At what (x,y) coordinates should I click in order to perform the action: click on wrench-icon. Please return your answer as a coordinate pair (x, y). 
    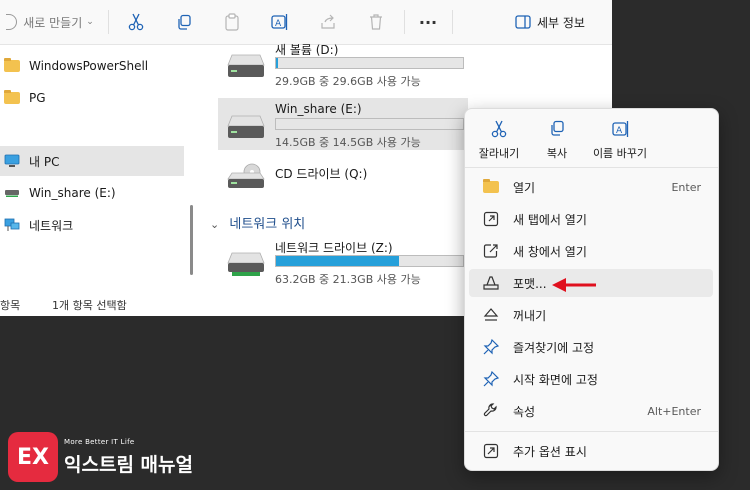
    Looking at the image, I should click on (490, 410).